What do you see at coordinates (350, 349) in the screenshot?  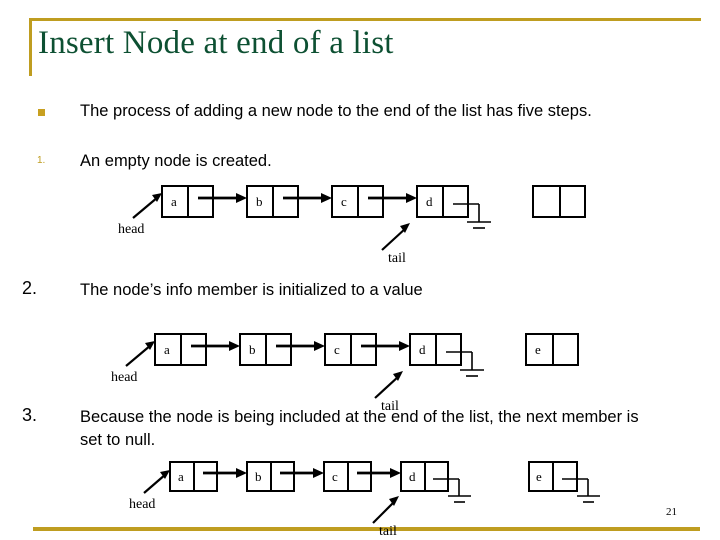 I see `list-node-c-2: c` at bounding box center [350, 349].